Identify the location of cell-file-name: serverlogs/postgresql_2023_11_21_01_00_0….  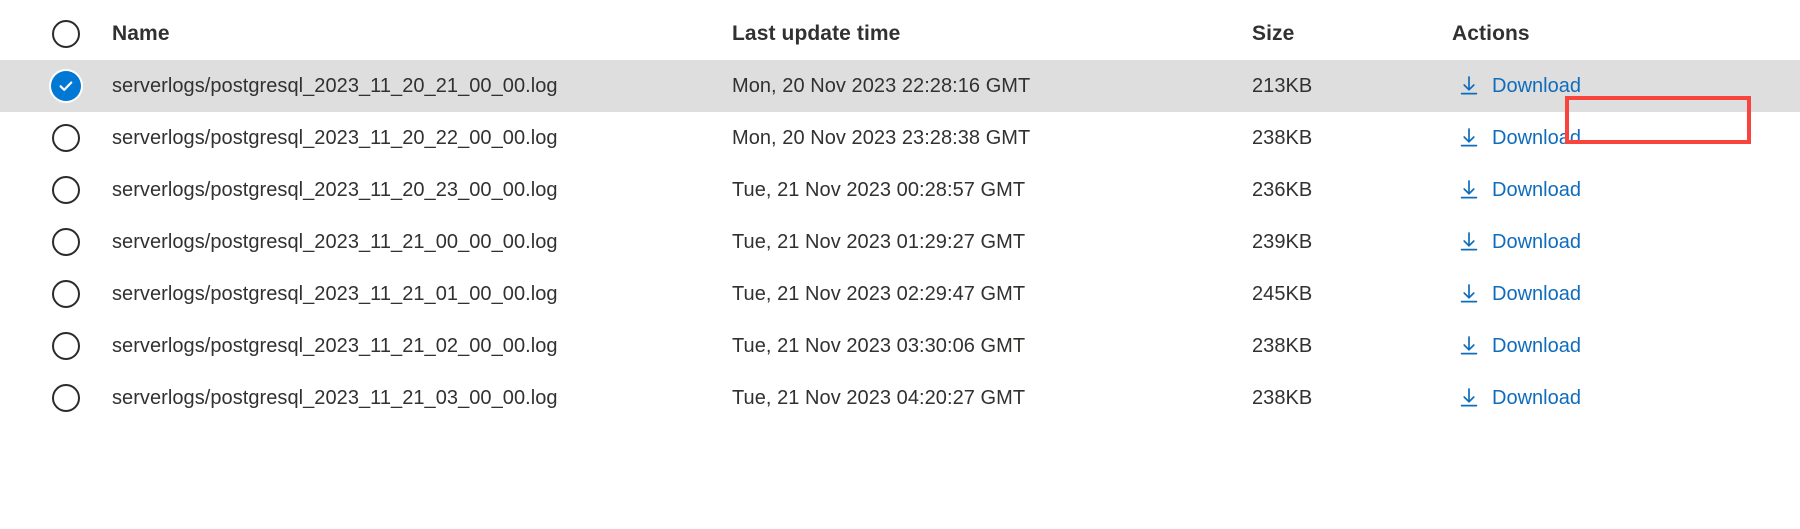
(335, 293).